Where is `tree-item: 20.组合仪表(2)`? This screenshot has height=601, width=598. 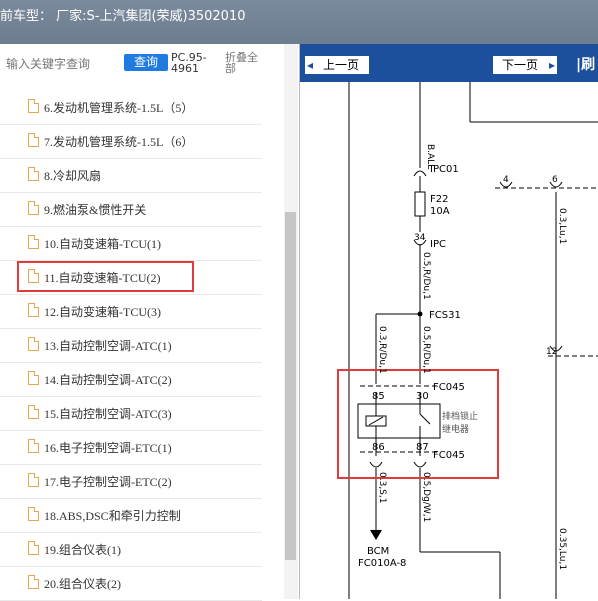 tree-item: 20.组合仪表(2) is located at coordinates (131, 583).